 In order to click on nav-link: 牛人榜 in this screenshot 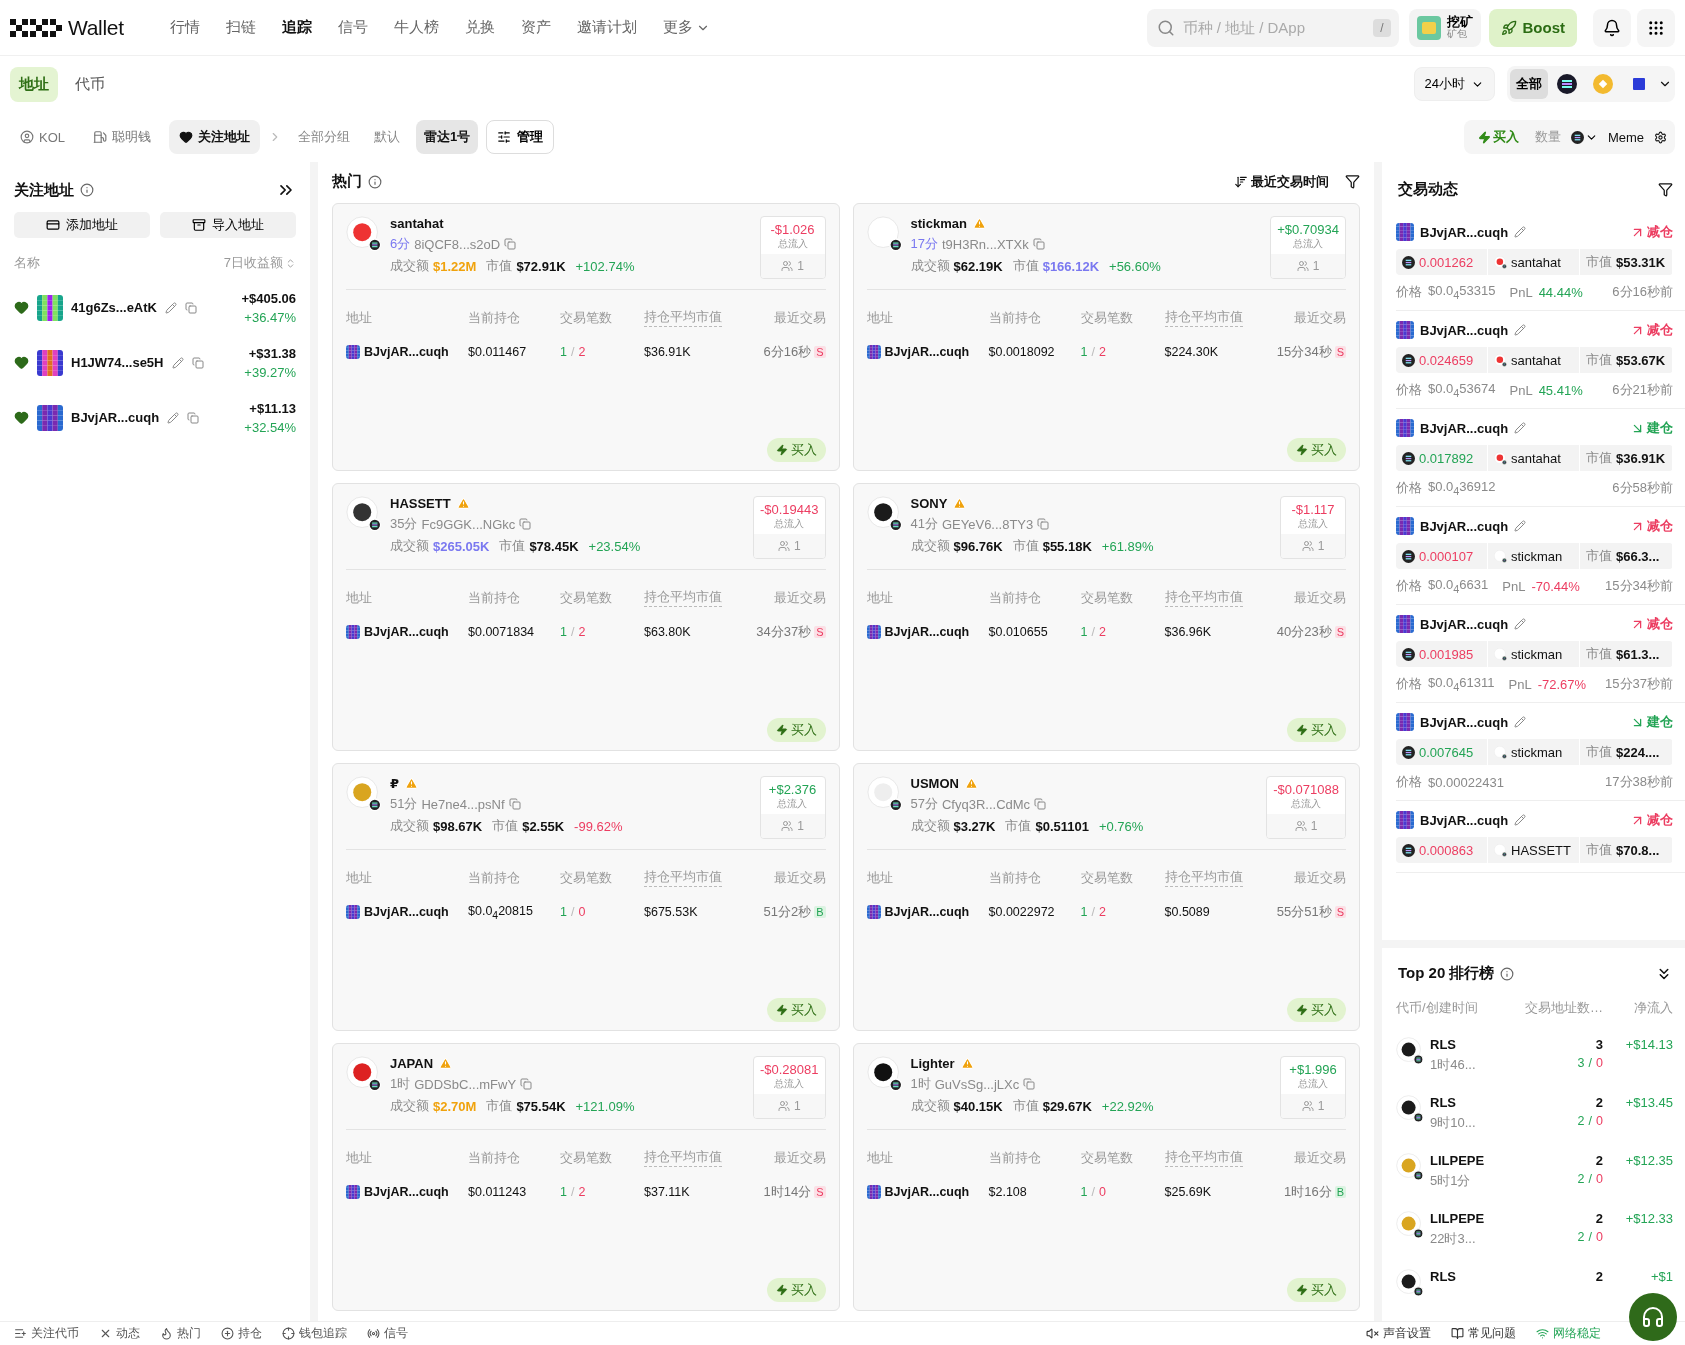, I will do `click(416, 27)`.